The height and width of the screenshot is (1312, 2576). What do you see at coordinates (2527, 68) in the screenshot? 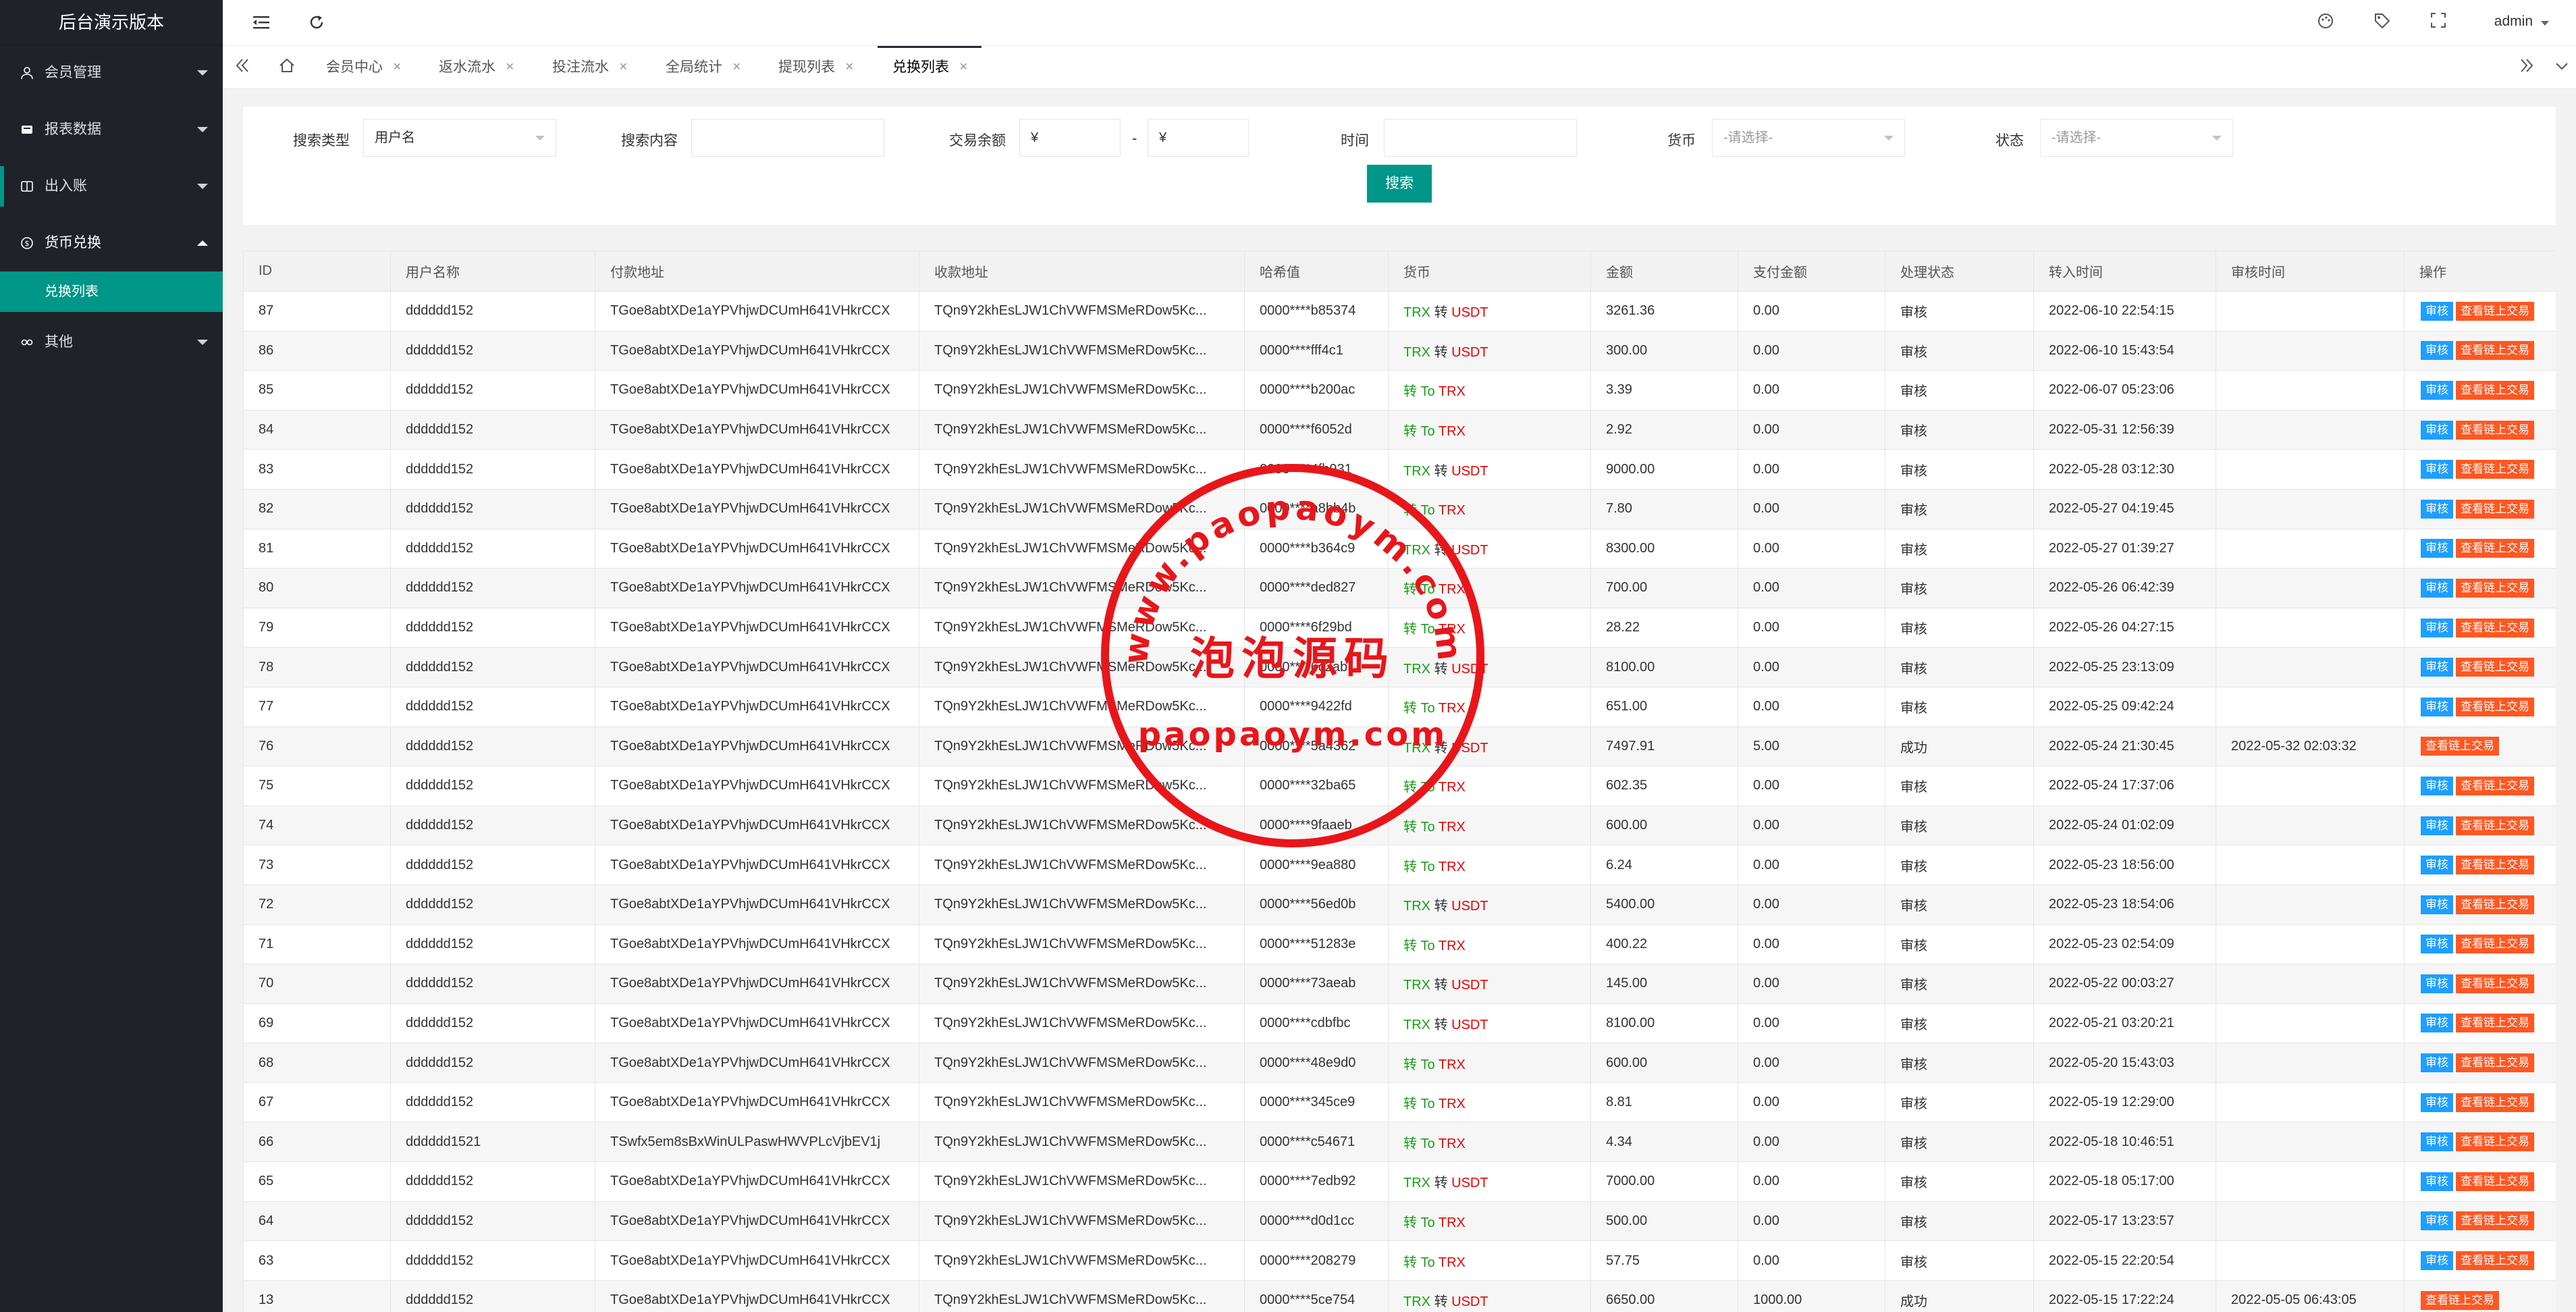
I see `tabs-scroll-right-icon` at bounding box center [2527, 68].